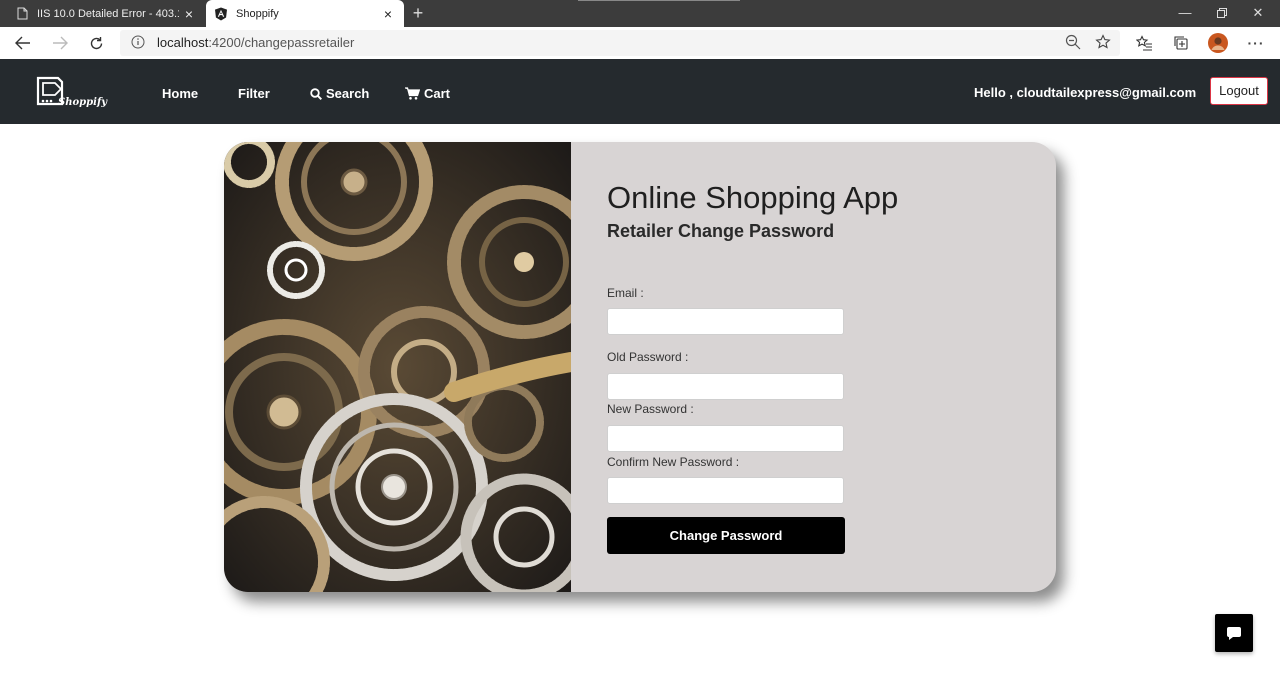  What do you see at coordinates (1103, 44) in the screenshot?
I see `favorite-star-icon` at bounding box center [1103, 44].